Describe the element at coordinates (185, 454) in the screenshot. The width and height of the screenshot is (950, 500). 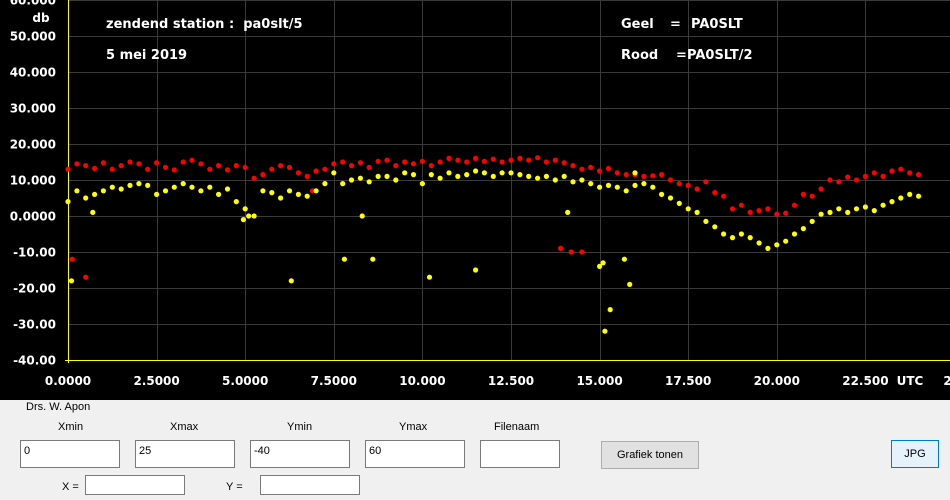
I see `xmax-input: 25` at that location.